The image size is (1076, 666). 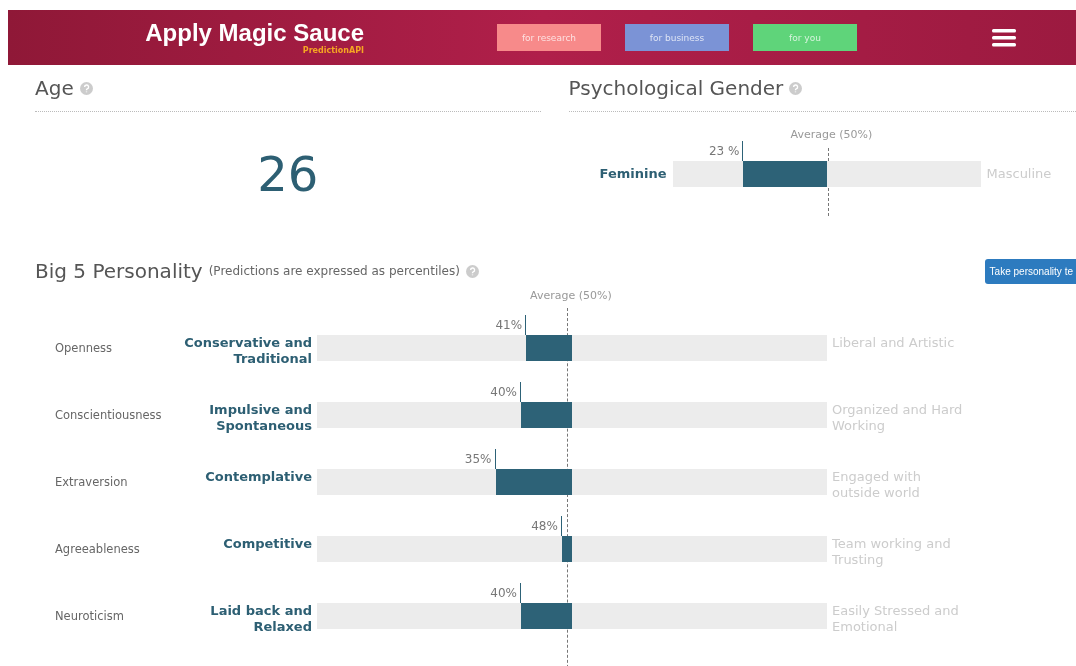 I want to click on percent-reading: 35%, so click(x=478, y=459).